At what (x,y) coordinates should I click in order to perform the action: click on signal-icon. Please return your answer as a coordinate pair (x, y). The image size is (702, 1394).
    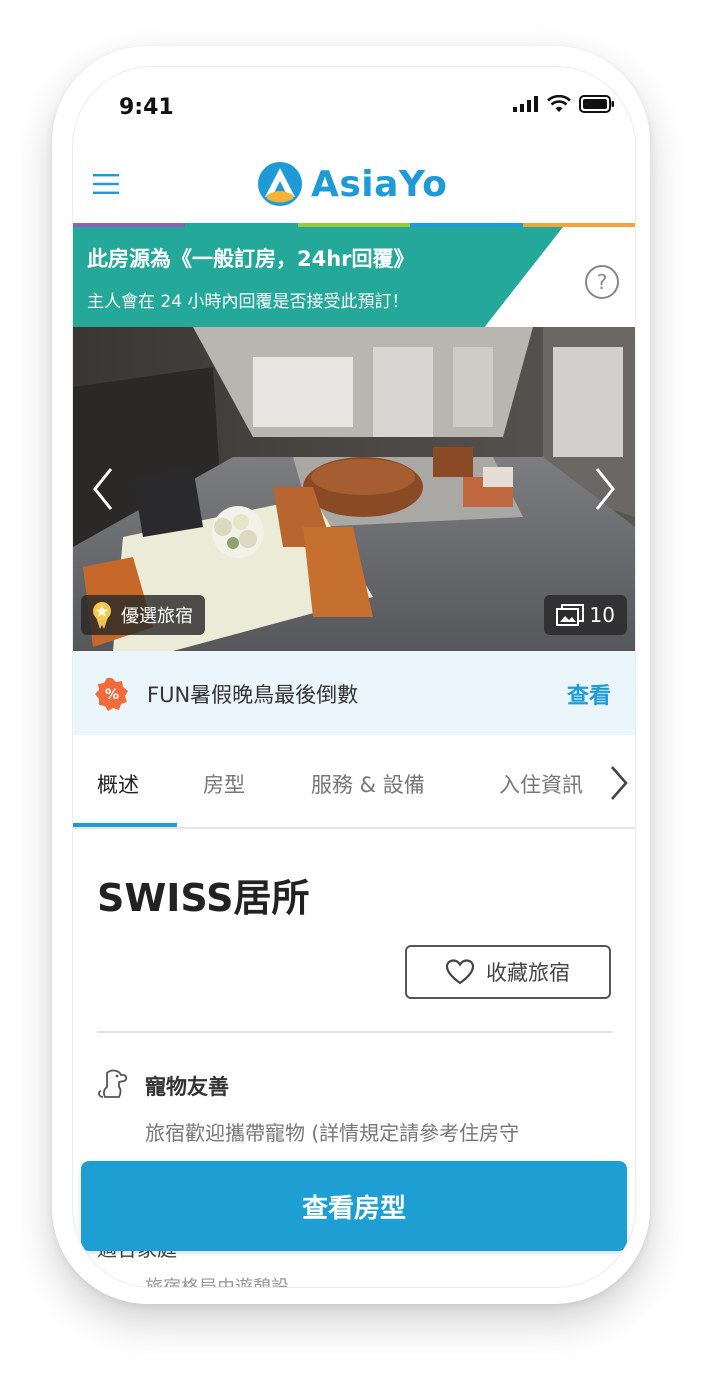
    Looking at the image, I should click on (525, 104).